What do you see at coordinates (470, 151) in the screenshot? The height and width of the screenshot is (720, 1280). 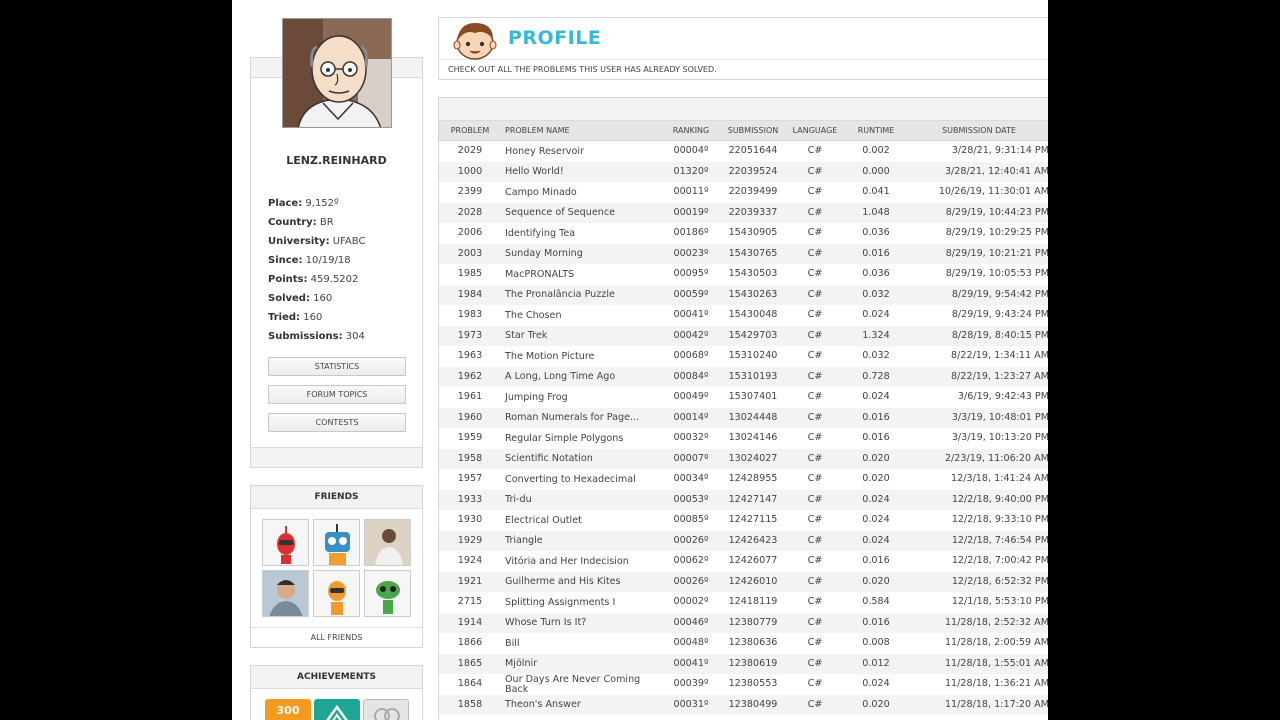 I see `problem-id: 2029` at bounding box center [470, 151].